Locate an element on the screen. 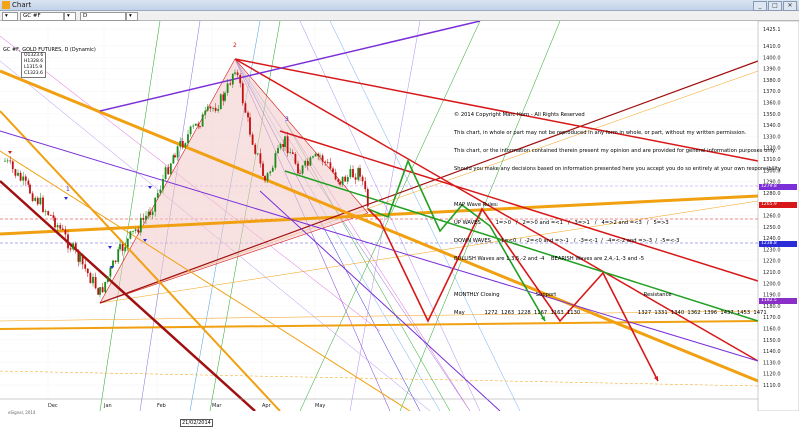 The image size is (799, 427). x-tick-label: Jan is located at coordinates (107, 406).